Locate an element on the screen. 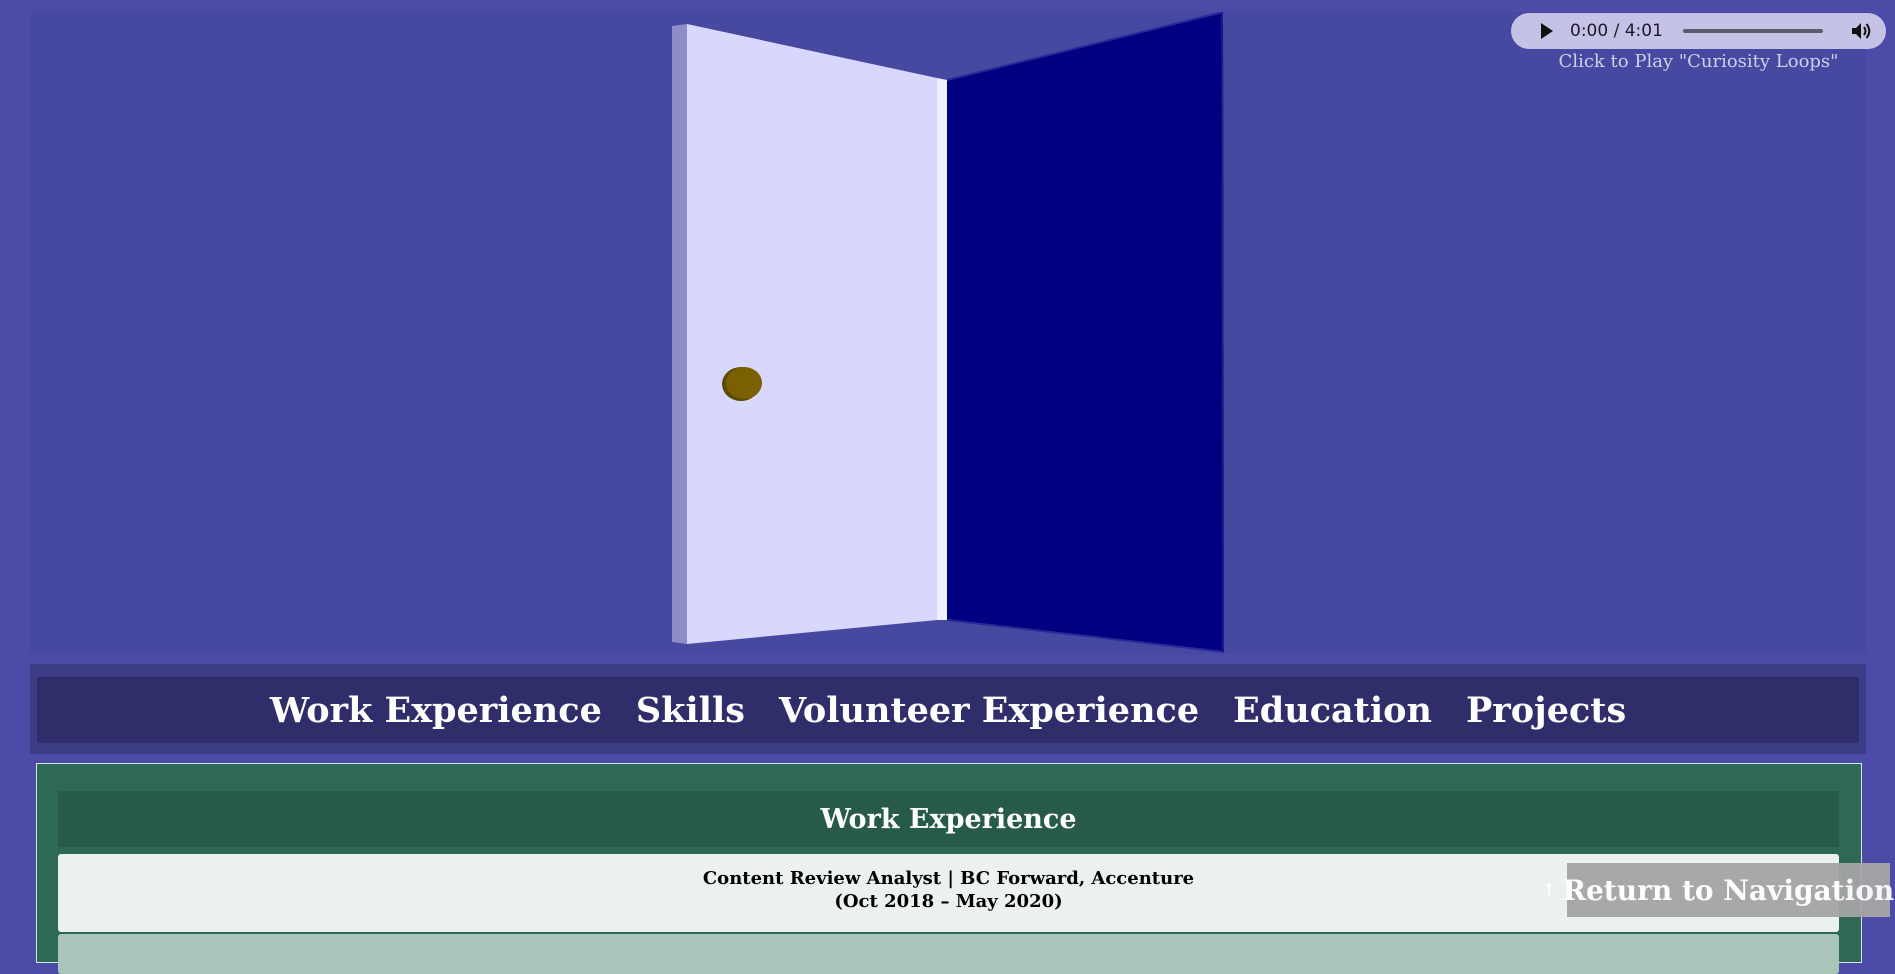 The width and height of the screenshot is (1895, 974). return-to-navigation-button: ↑ Return to Navigation ↑ is located at coordinates (1718, 890).